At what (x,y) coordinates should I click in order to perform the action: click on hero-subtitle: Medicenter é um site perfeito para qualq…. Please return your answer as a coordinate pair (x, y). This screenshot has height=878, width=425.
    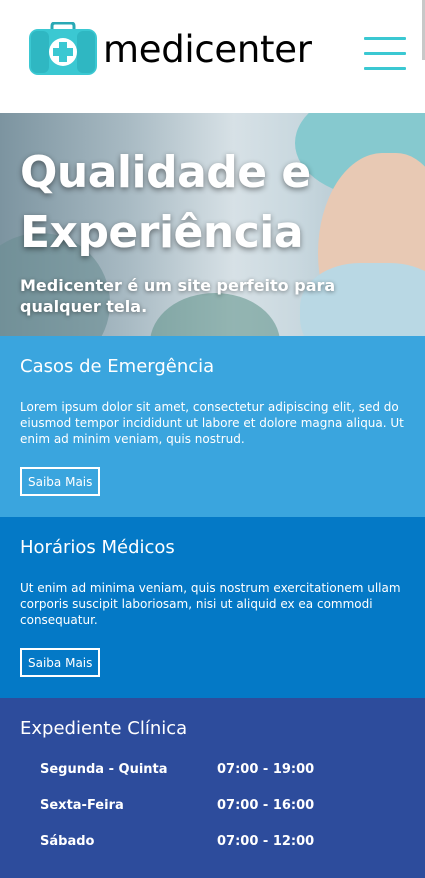
    Looking at the image, I should click on (178, 296).